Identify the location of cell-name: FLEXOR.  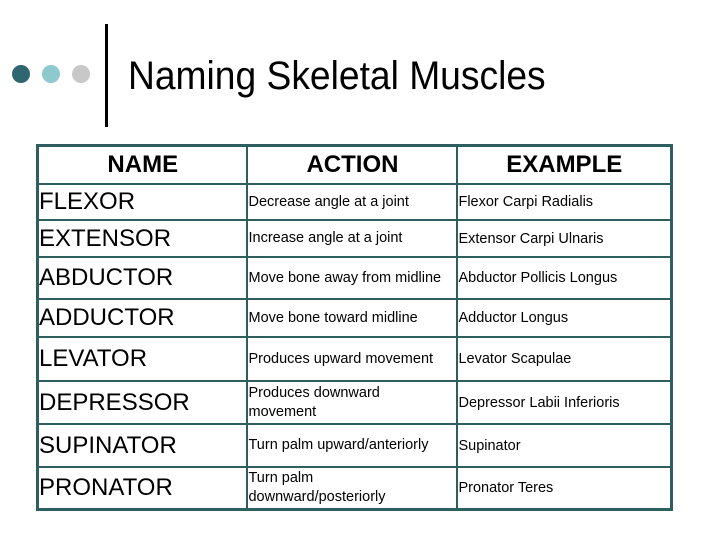
(142, 202).